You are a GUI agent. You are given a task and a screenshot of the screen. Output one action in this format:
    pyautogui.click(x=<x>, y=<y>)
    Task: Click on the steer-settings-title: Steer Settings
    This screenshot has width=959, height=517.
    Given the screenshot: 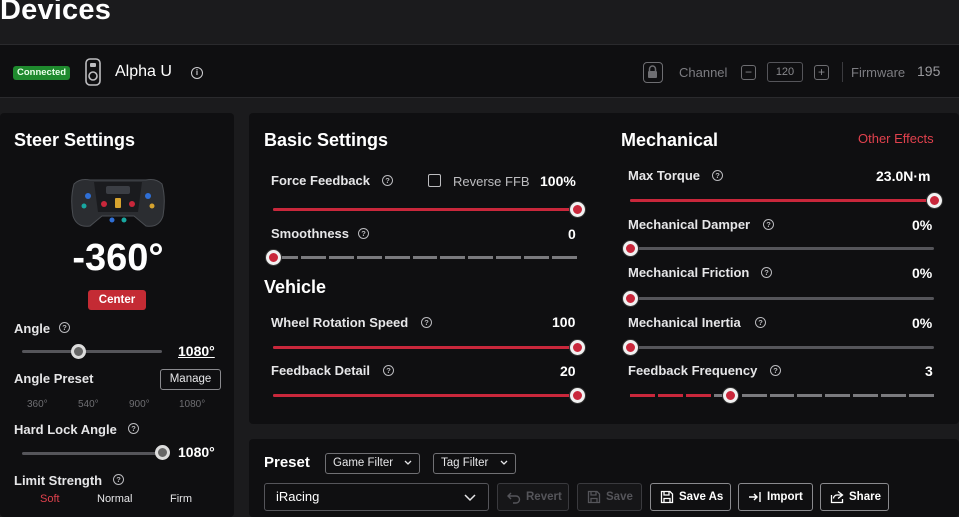 What is the action you would take?
    pyautogui.click(x=75, y=140)
    